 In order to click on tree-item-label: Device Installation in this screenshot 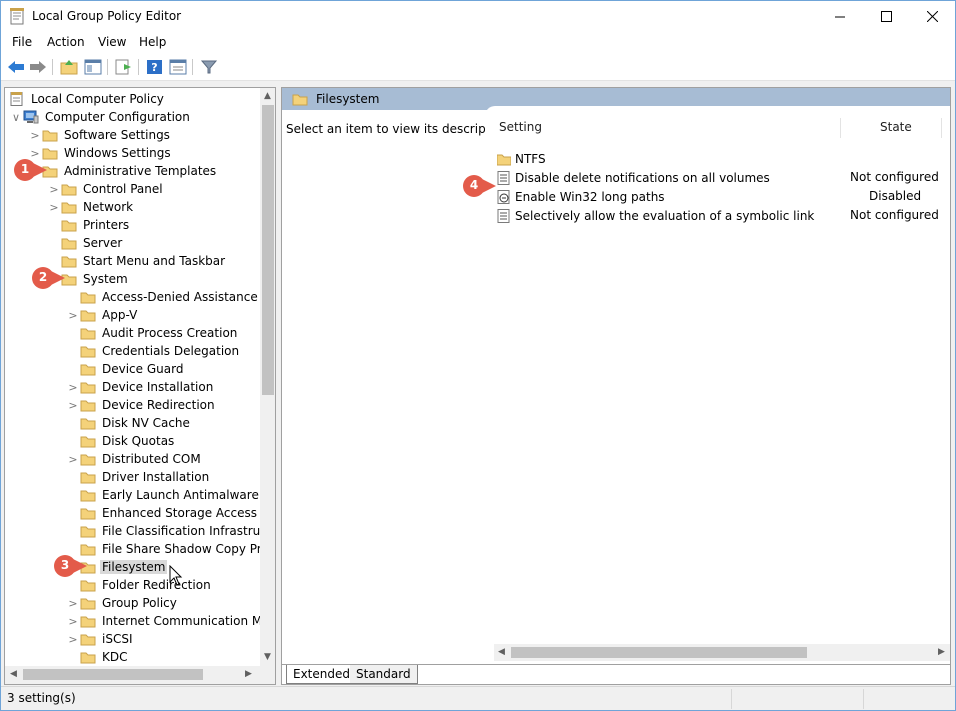, I will do `click(158, 387)`.